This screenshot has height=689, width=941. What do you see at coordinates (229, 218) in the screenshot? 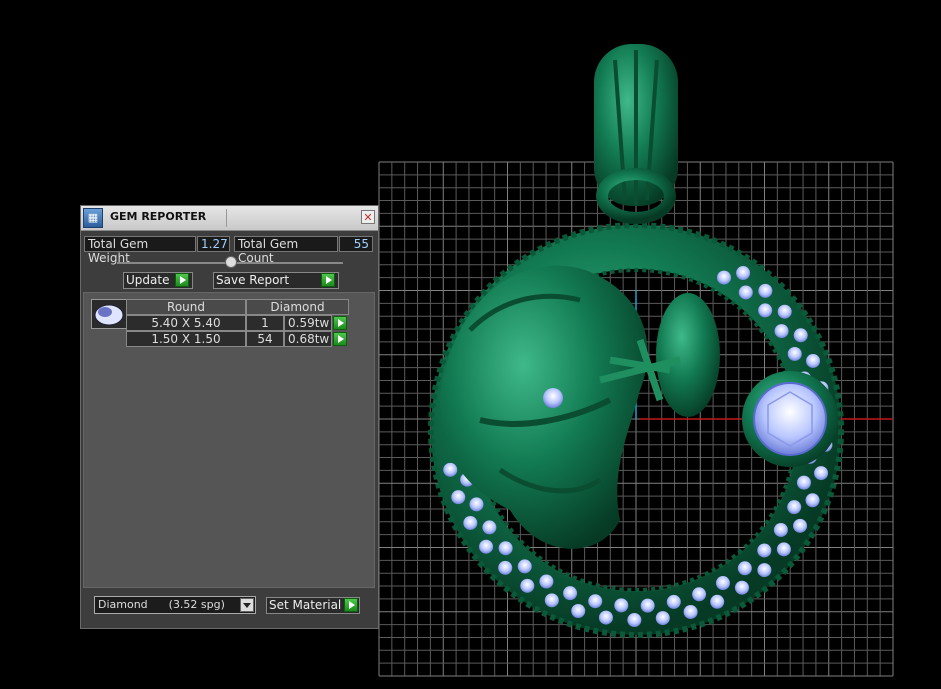
I see `panel-titlebar: ▦ GEM REPORTER ✕` at bounding box center [229, 218].